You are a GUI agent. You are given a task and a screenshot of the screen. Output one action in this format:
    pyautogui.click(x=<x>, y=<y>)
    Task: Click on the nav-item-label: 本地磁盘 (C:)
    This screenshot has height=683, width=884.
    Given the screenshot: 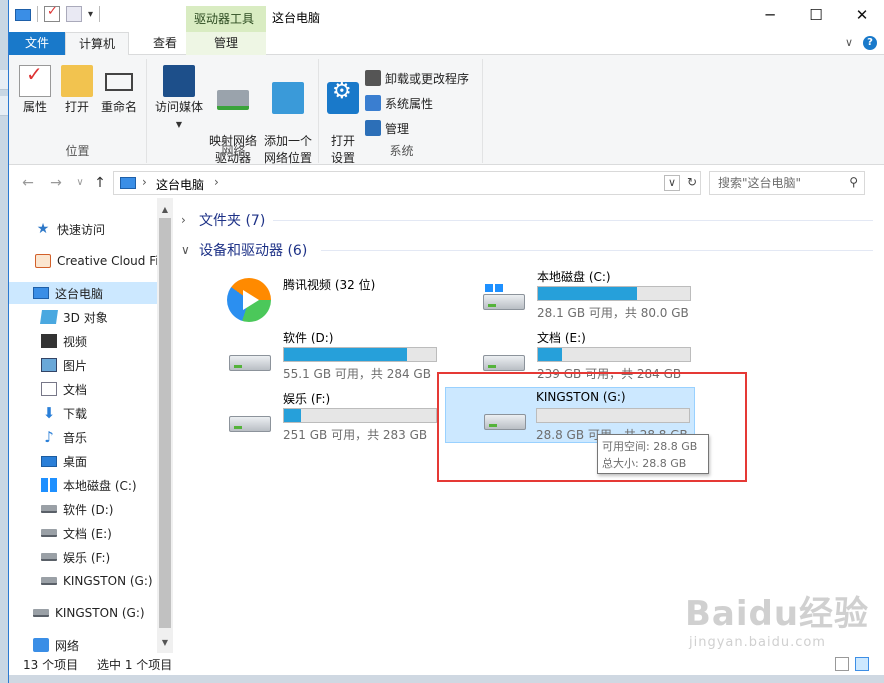 What is the action you would take?
    pyautogui.click(x=100, y=485)
    